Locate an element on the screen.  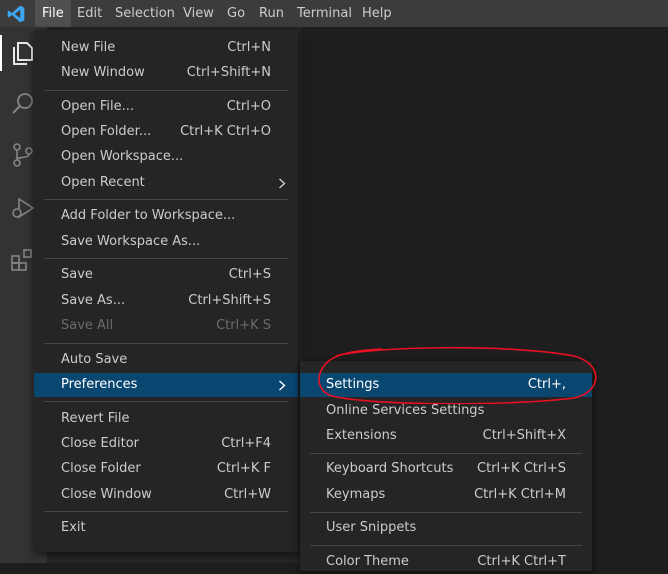
menu-item-shortcut: Ctrl+K Ctrl+S is located at coordinates (521, 468).